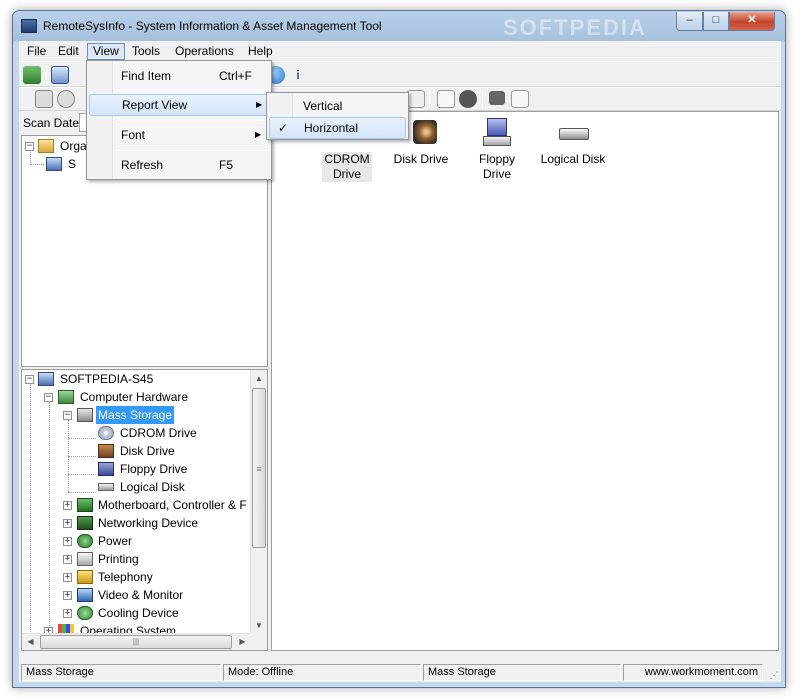 The image size is (806, 700). Describe the element at coordinates (259, 468) in the screenshot. I see `scroll-thumb: ≡` at that location.